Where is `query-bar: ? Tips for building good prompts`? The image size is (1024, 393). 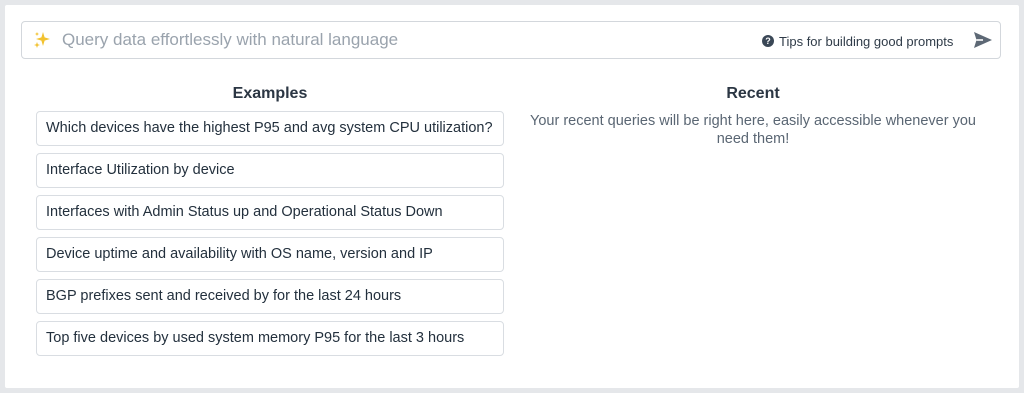 query-bar: ? Tips for building good prompts is located at coordinates (511, 40).